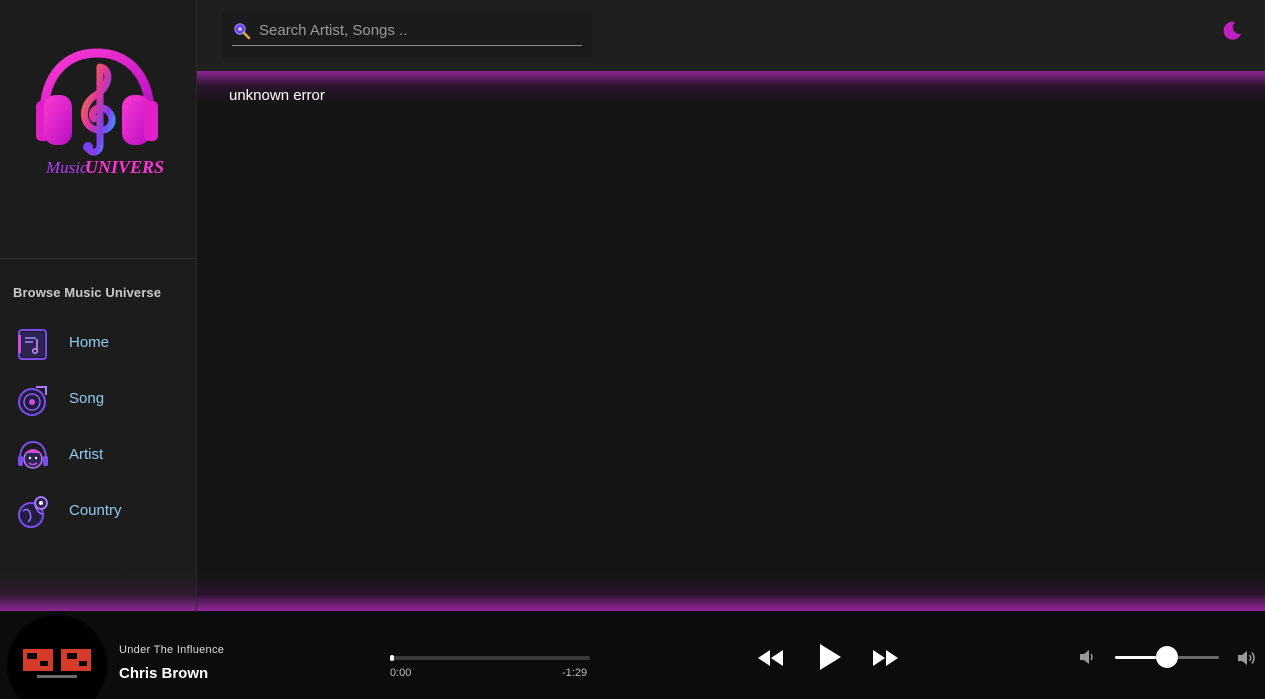 The width and height of the screenshot is (1265, 699). Describe the element at coordinates (1247, 658) in the screenshot. I see `volume-high-icon` at that location.